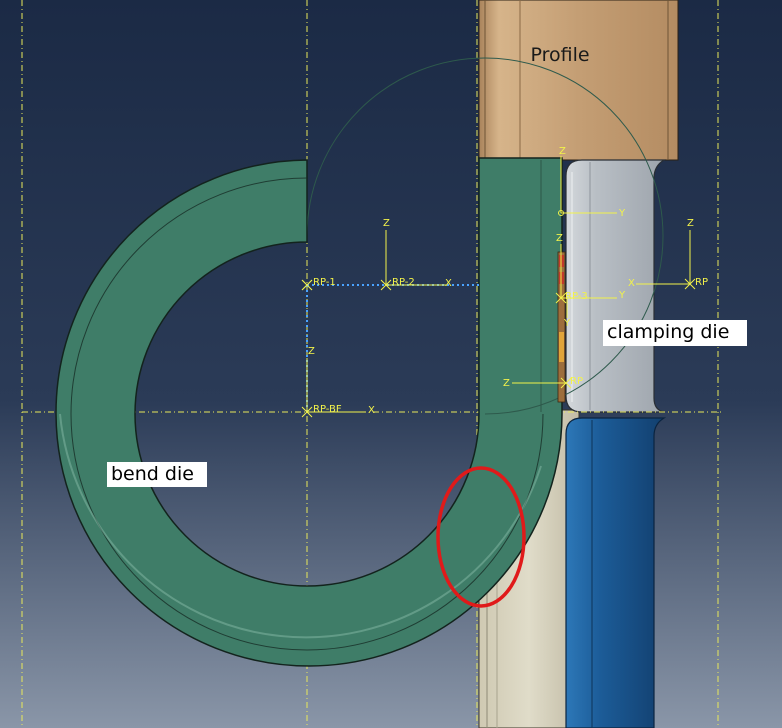 Image resolution: width=782 pixels, height=728 pixels. I want to click on profile-label: Profile, so click(560, 55).